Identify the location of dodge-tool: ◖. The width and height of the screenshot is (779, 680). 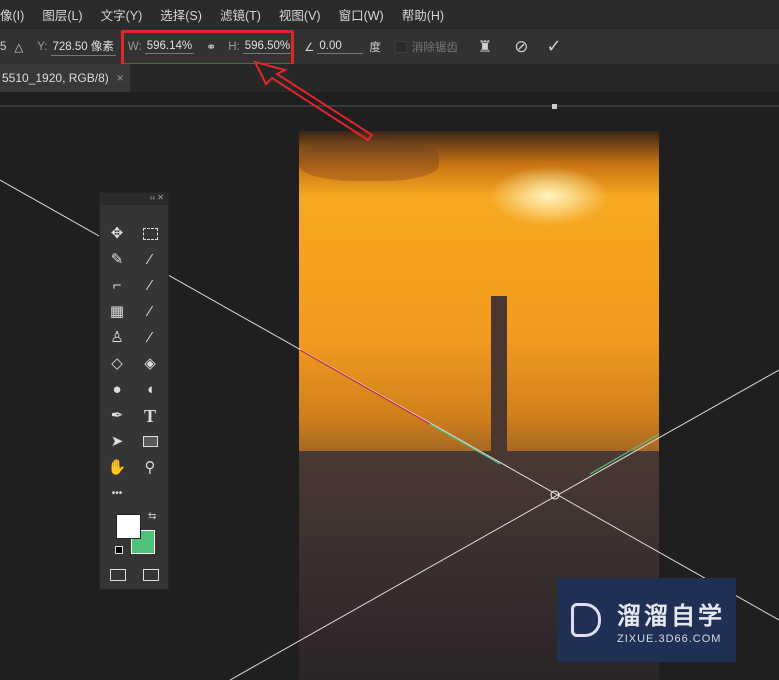
(150, 390).